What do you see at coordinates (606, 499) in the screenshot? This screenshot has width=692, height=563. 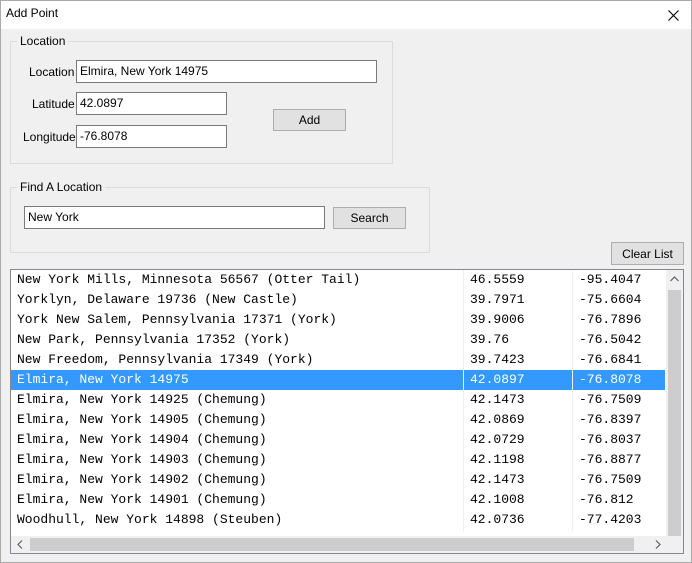 I see `longitude-cell: -76.812` at bounding box center [606, 499].